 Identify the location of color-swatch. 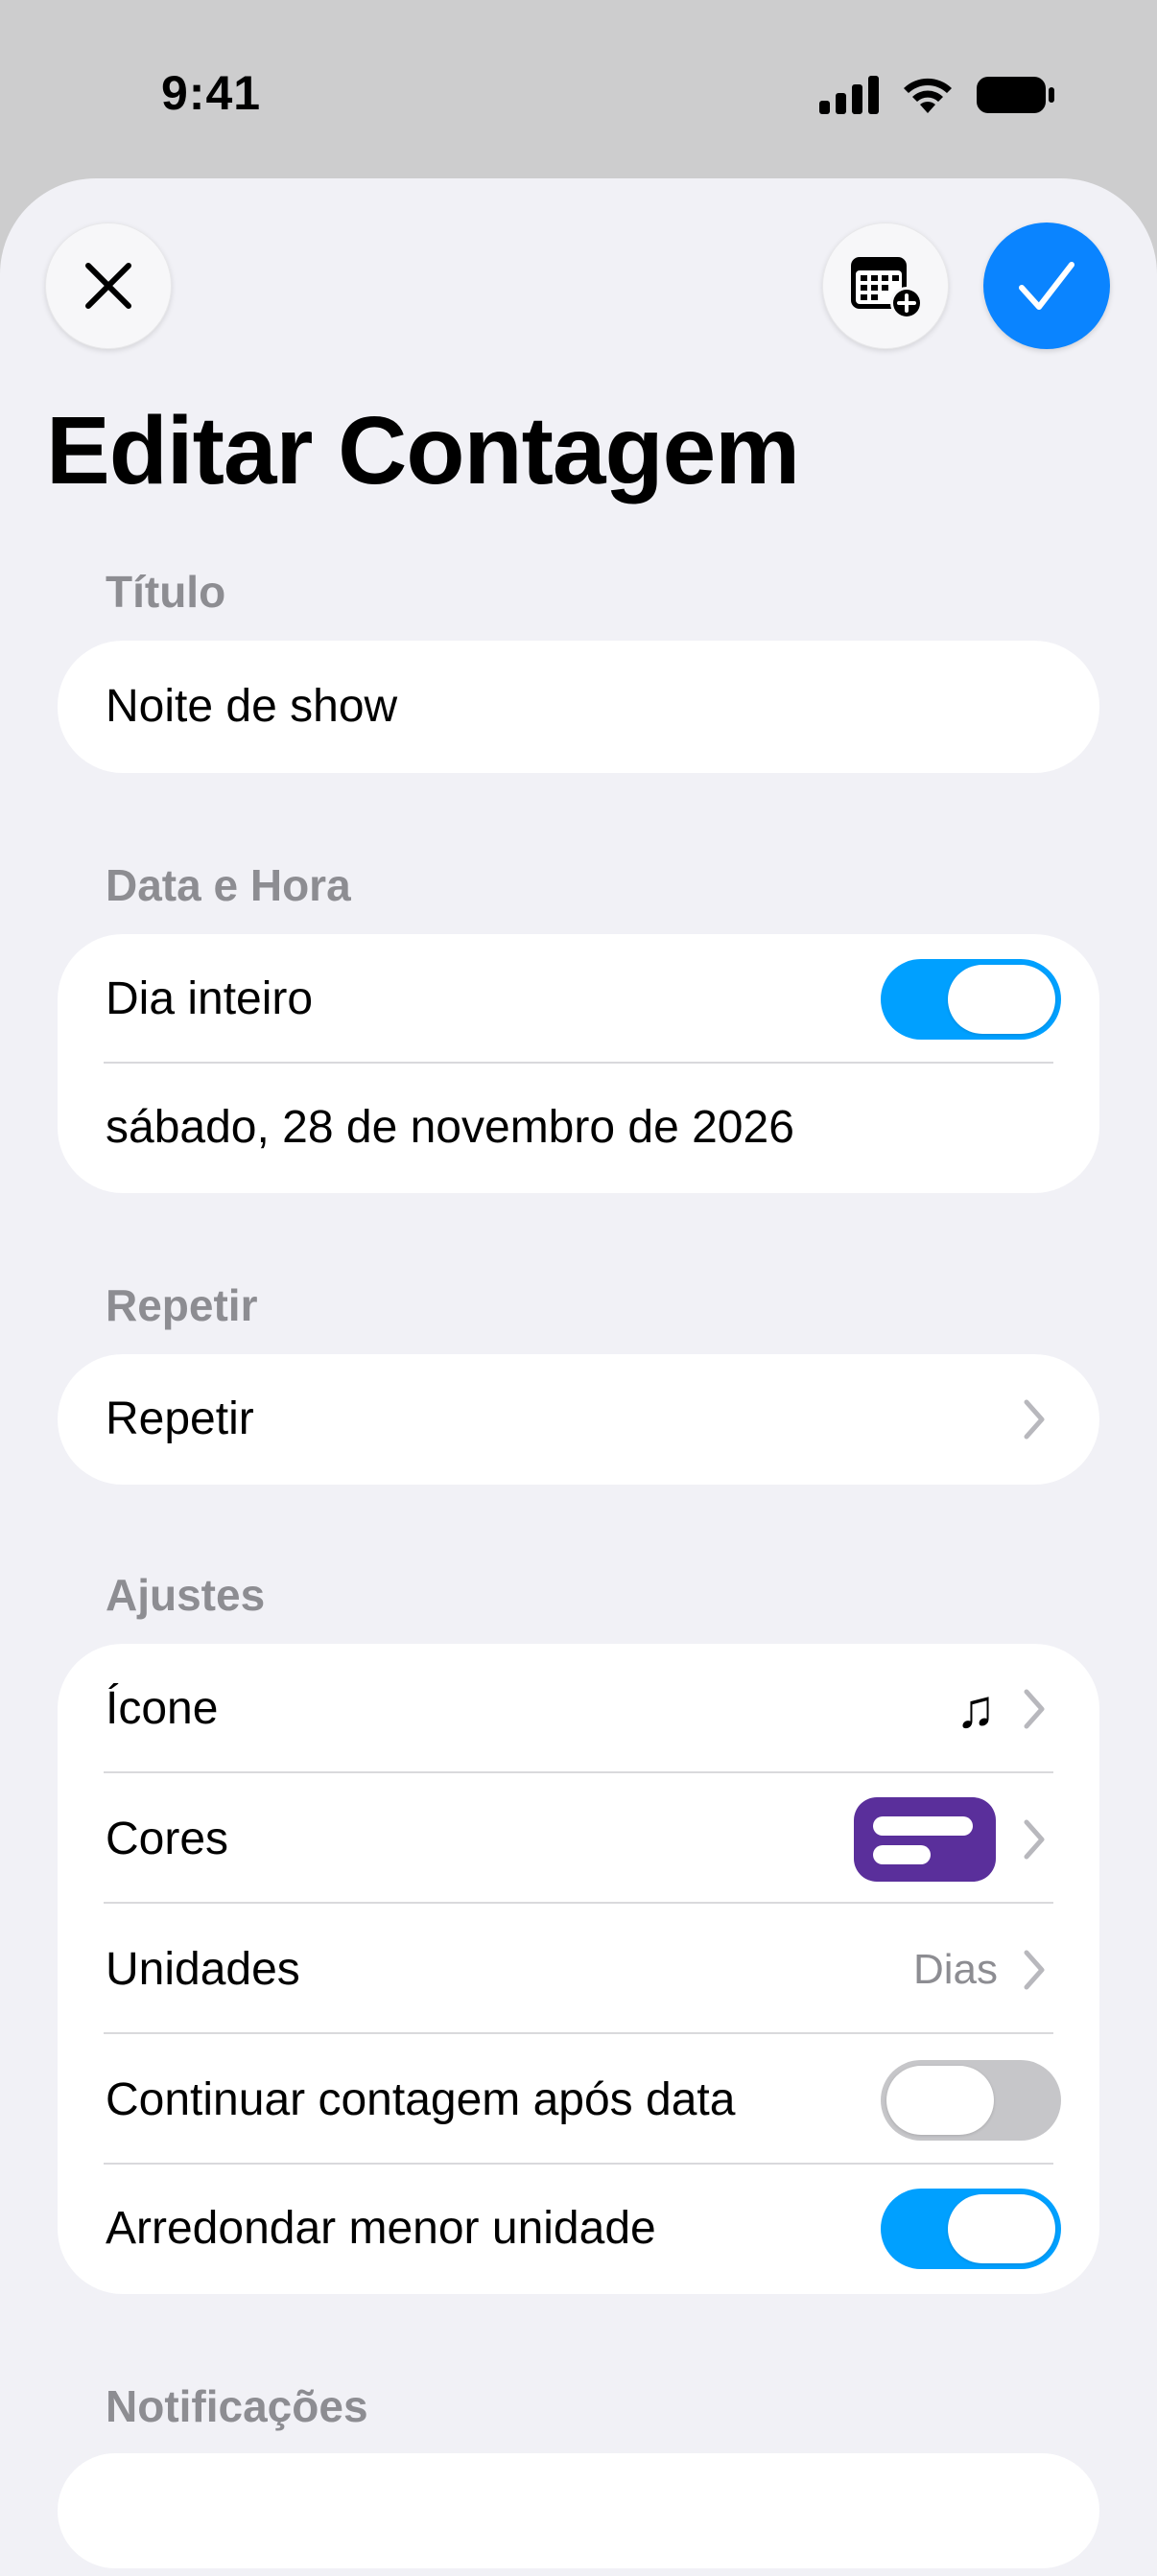
(925, 1839).